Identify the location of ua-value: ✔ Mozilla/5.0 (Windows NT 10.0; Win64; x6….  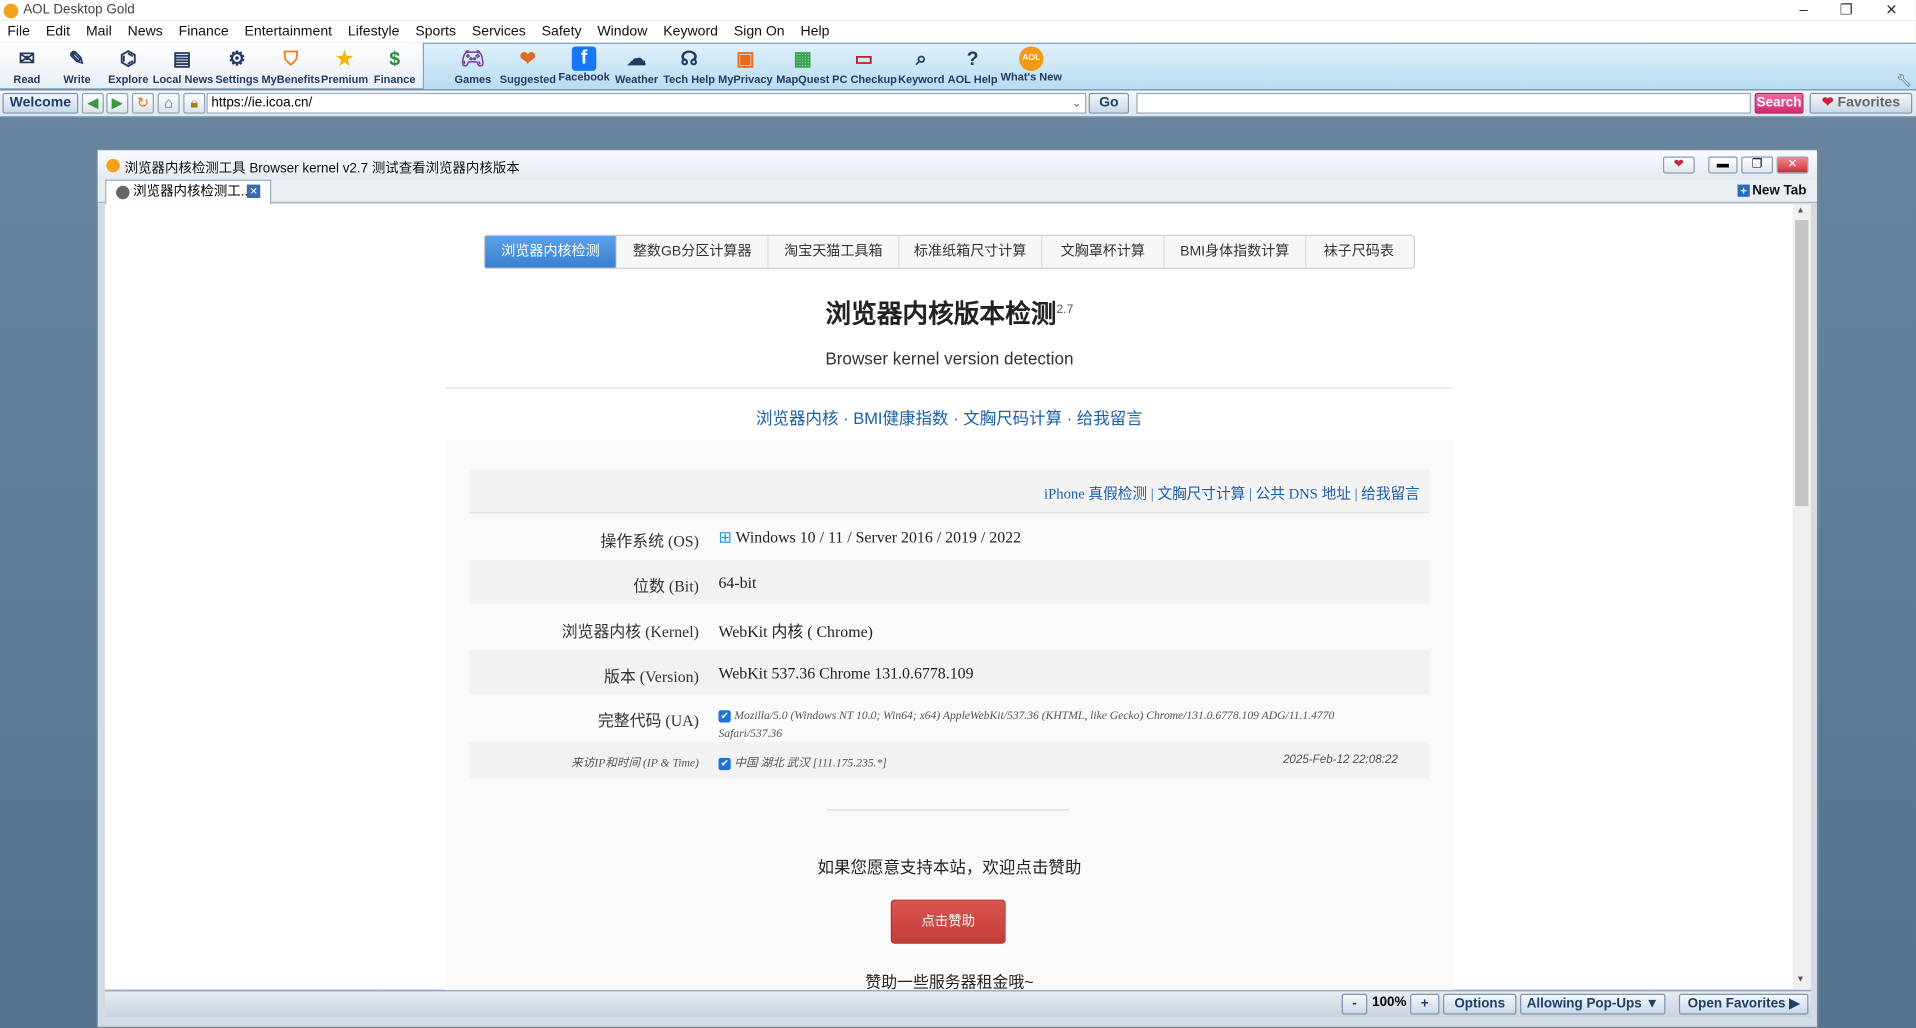
(1026, 716).